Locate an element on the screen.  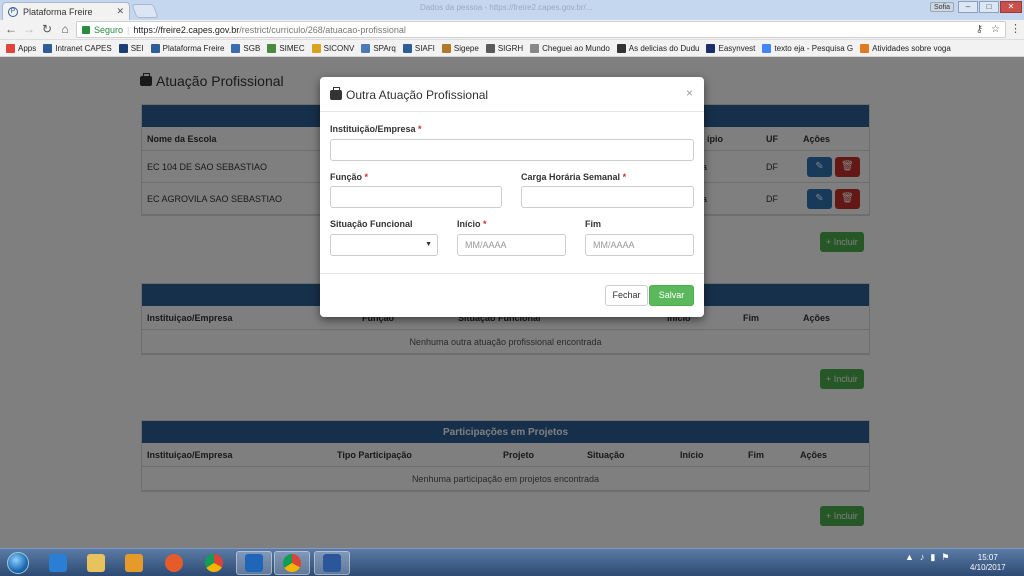
network-icon: ▮ is located at coordinates (932, 557).